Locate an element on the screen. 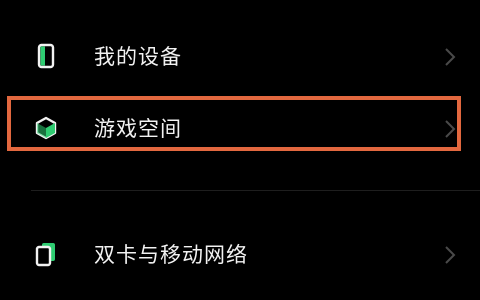  phone-device-icon is located at coordinates (46, 56).